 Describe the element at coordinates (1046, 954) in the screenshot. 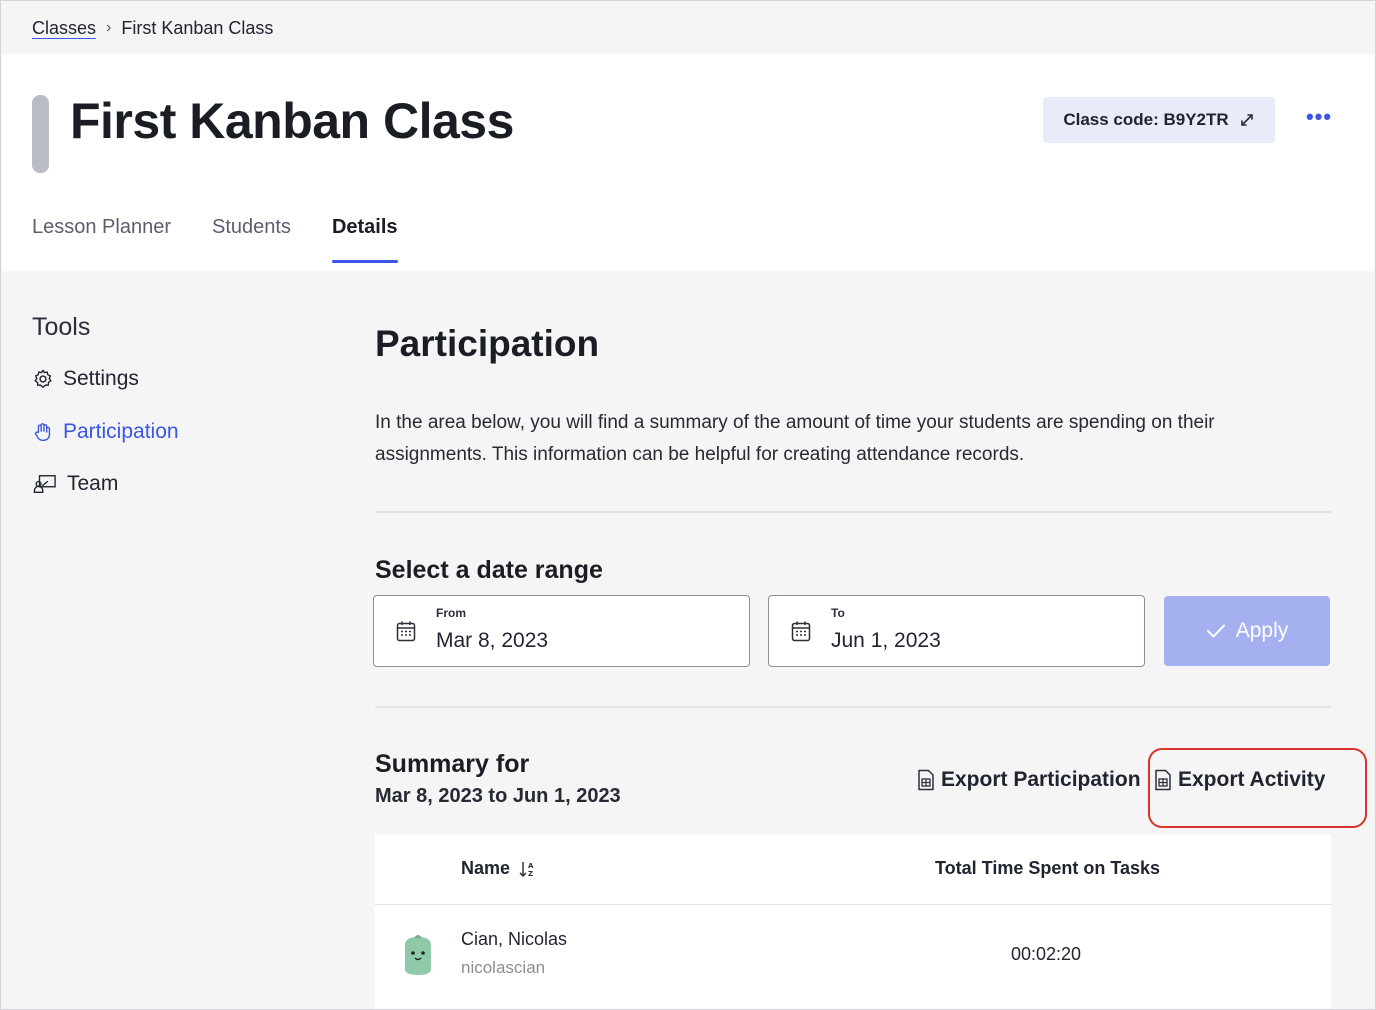

I see `student-time-spent: 00:02:20` at that location.